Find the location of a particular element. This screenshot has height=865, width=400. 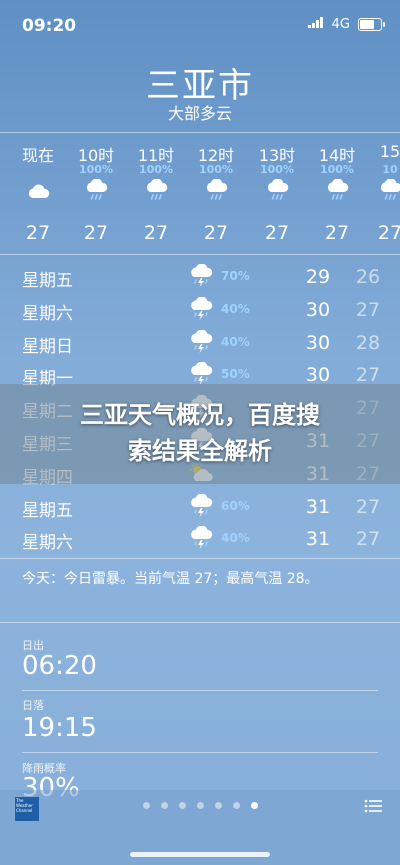

daily-row: 星期日 40% 30 28 is located at coordinates (200, 341).